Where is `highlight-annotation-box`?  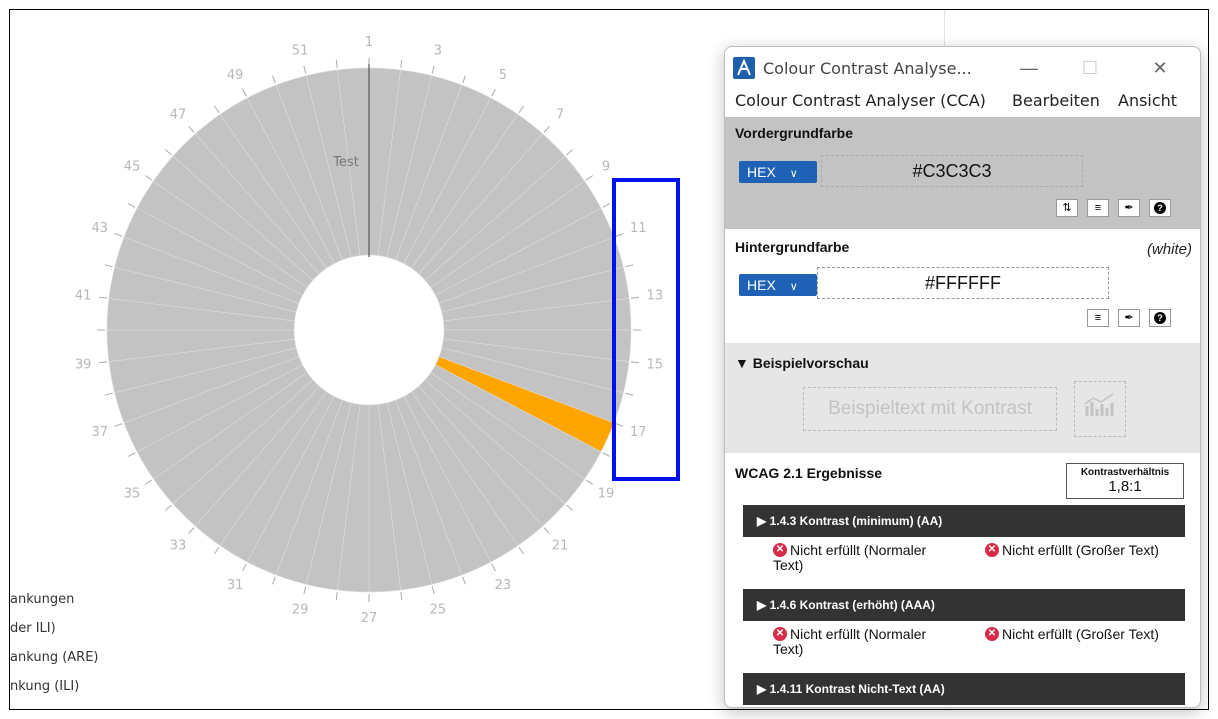
highlight-annotation-box is located at coordinates (646, 329).